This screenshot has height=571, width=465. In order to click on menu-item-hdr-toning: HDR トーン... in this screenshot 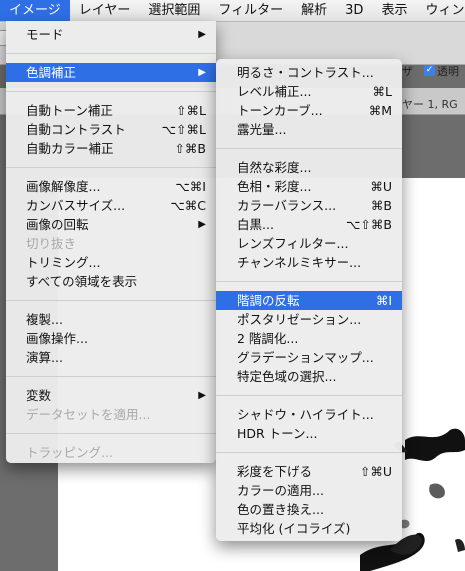, I will do `click(309, 433)`.